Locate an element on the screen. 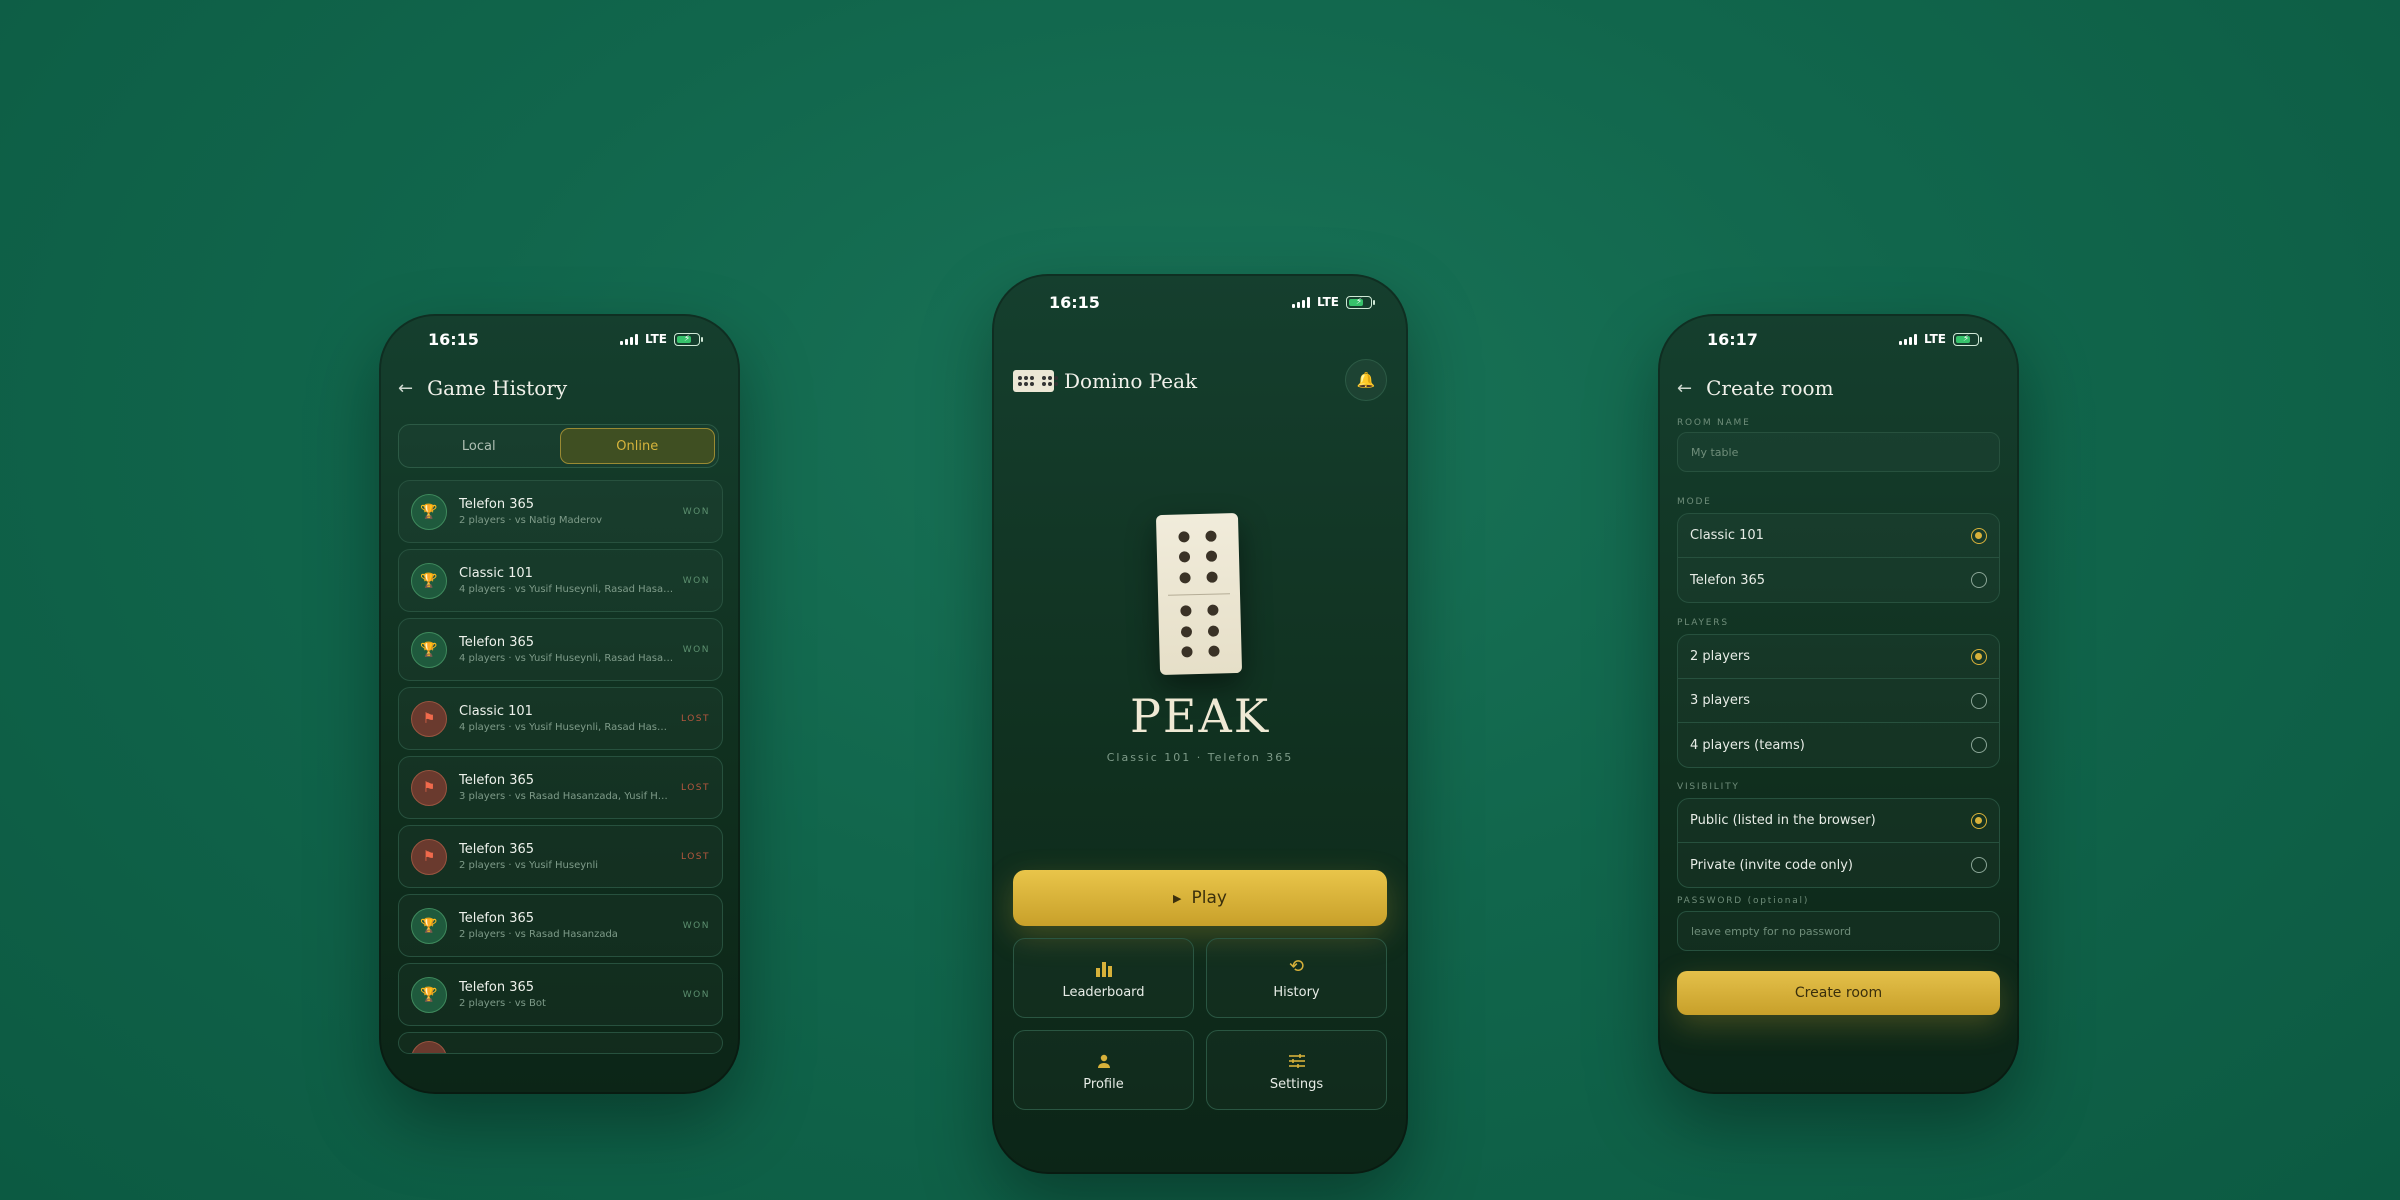 The width and height of the screenshot is (2400, 1200). mode-option-label: Telefon 365 is located at coordinates (1728, 580).